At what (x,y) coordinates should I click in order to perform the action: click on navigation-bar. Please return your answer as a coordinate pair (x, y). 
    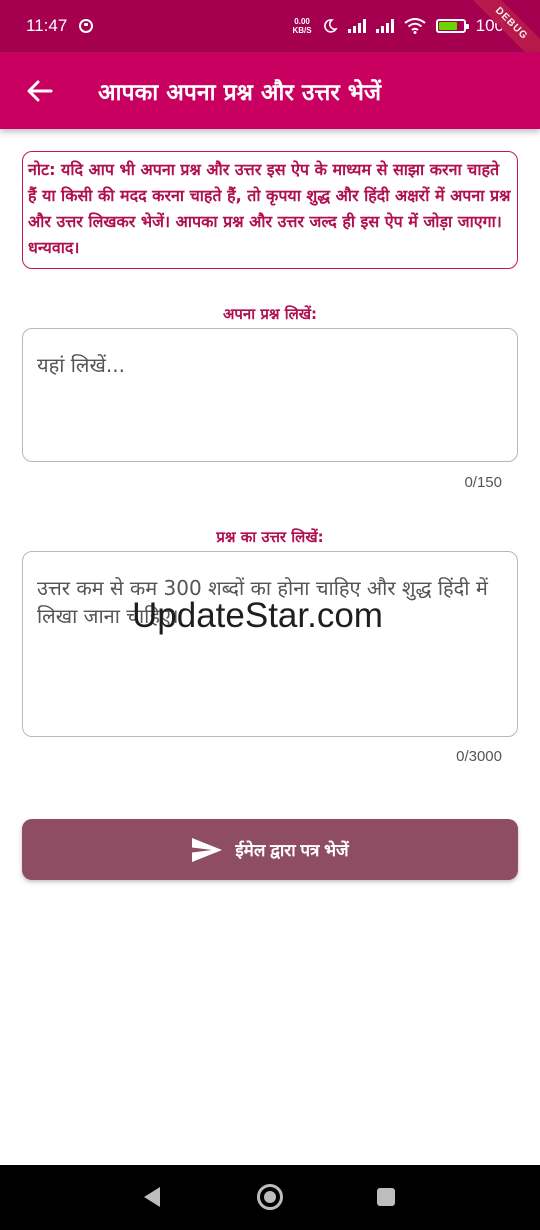
    Looking at the image, I should click on (270, 1197).